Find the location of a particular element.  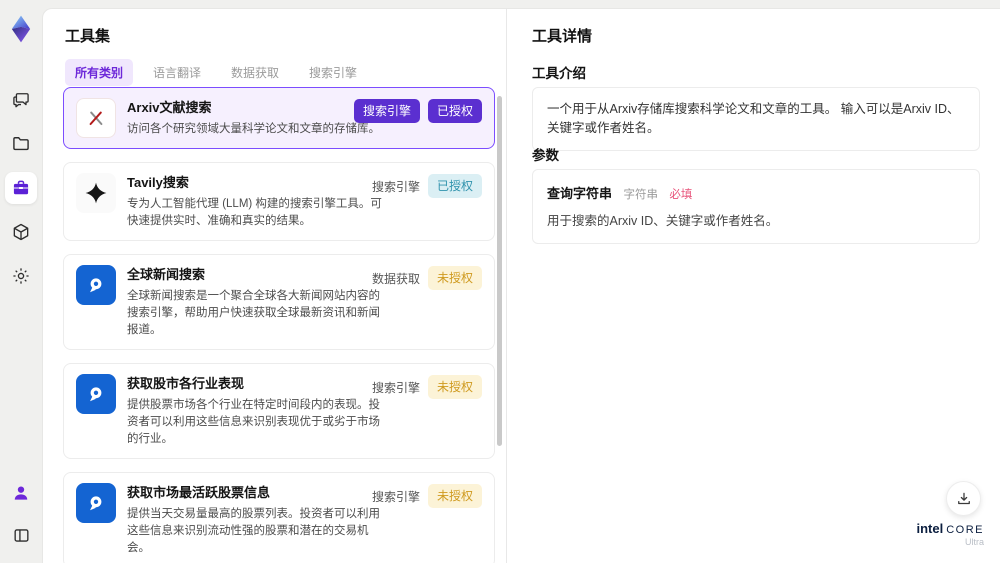

sidebar is located at coordinates (21, 281).